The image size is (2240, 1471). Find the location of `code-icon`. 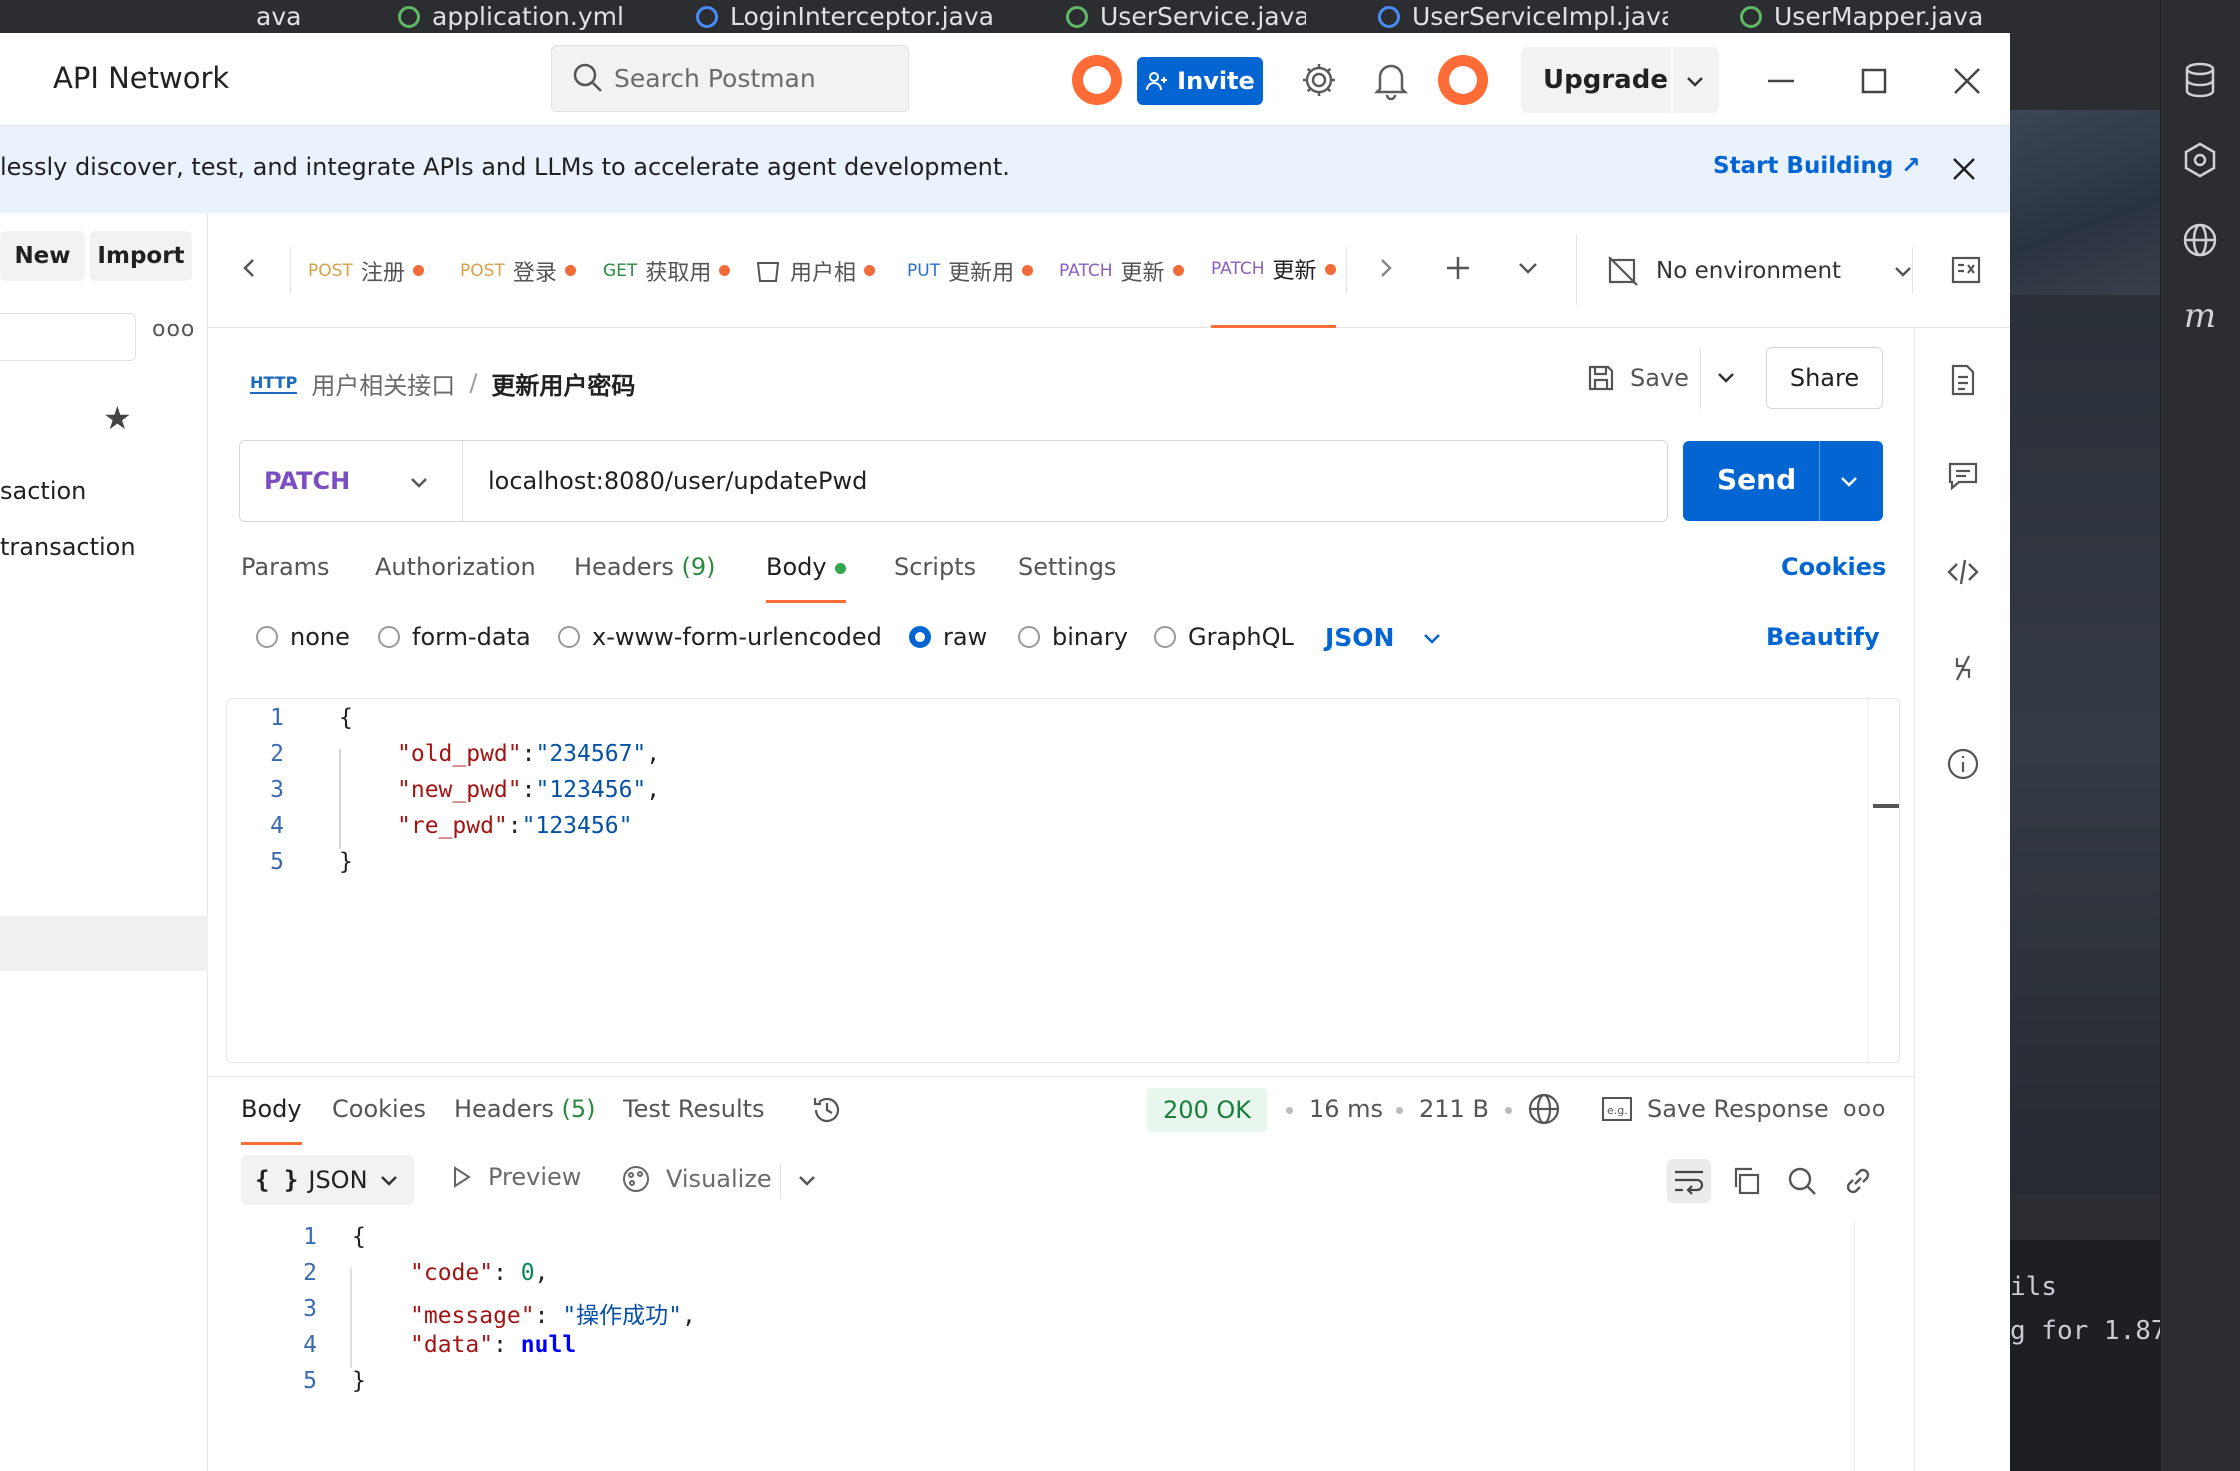

code-icon is located at coordinates (1963, 572).